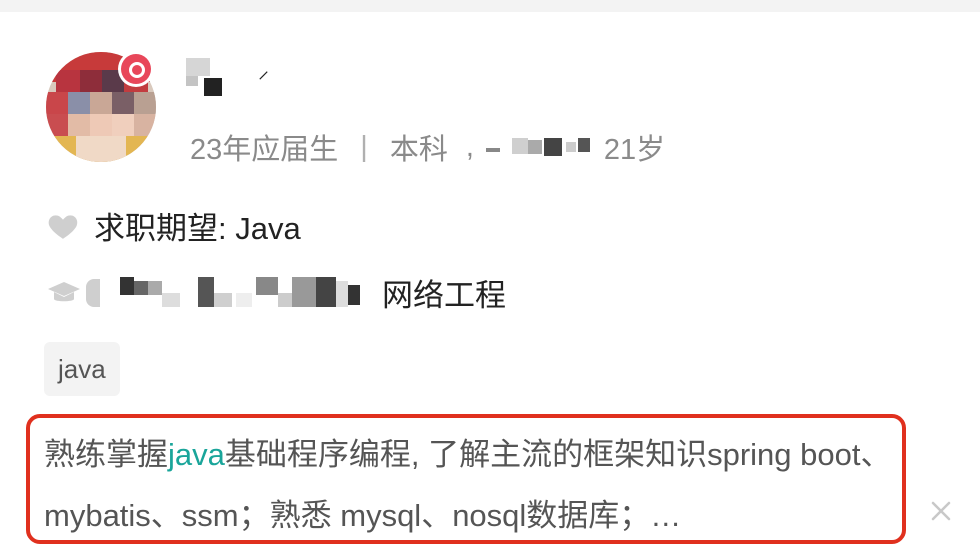 This screenshot has width=980, height=554. Describe the element at coordinates (634, 150) in the screenshot. I see `age: 21岁` at that location.